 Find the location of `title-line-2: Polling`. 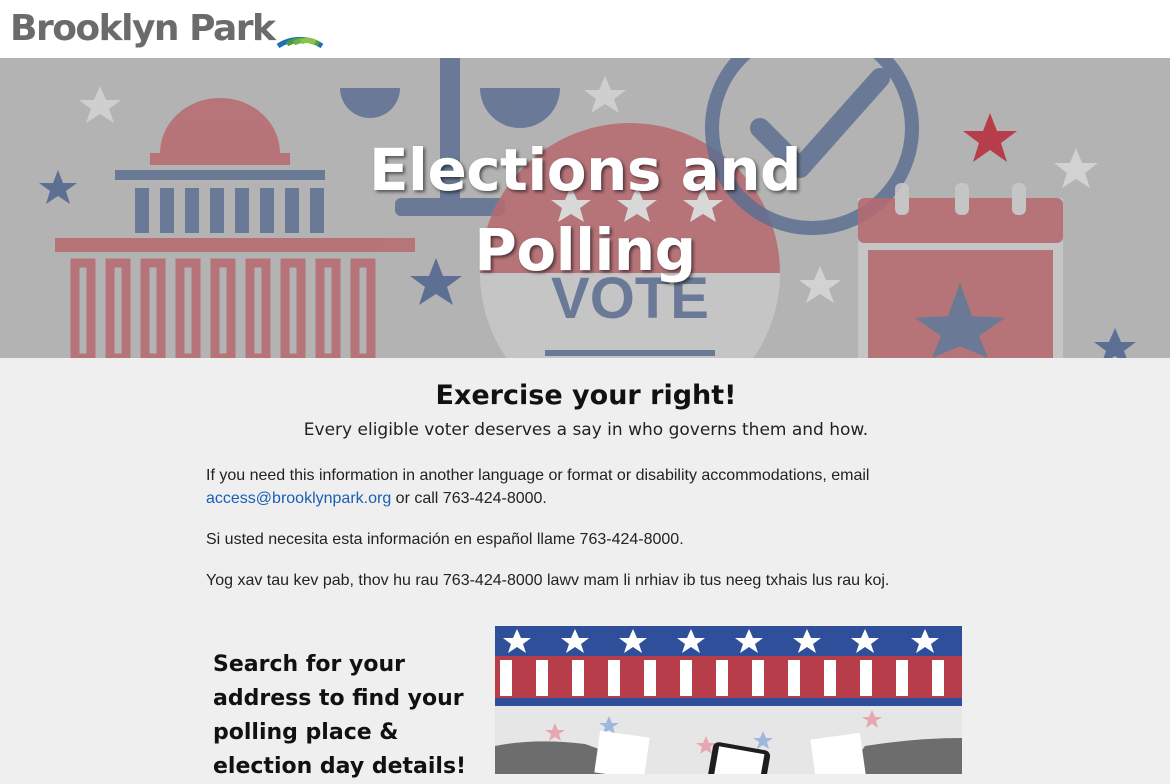

title-line-2: Polling is located at coordinates (585, 250).